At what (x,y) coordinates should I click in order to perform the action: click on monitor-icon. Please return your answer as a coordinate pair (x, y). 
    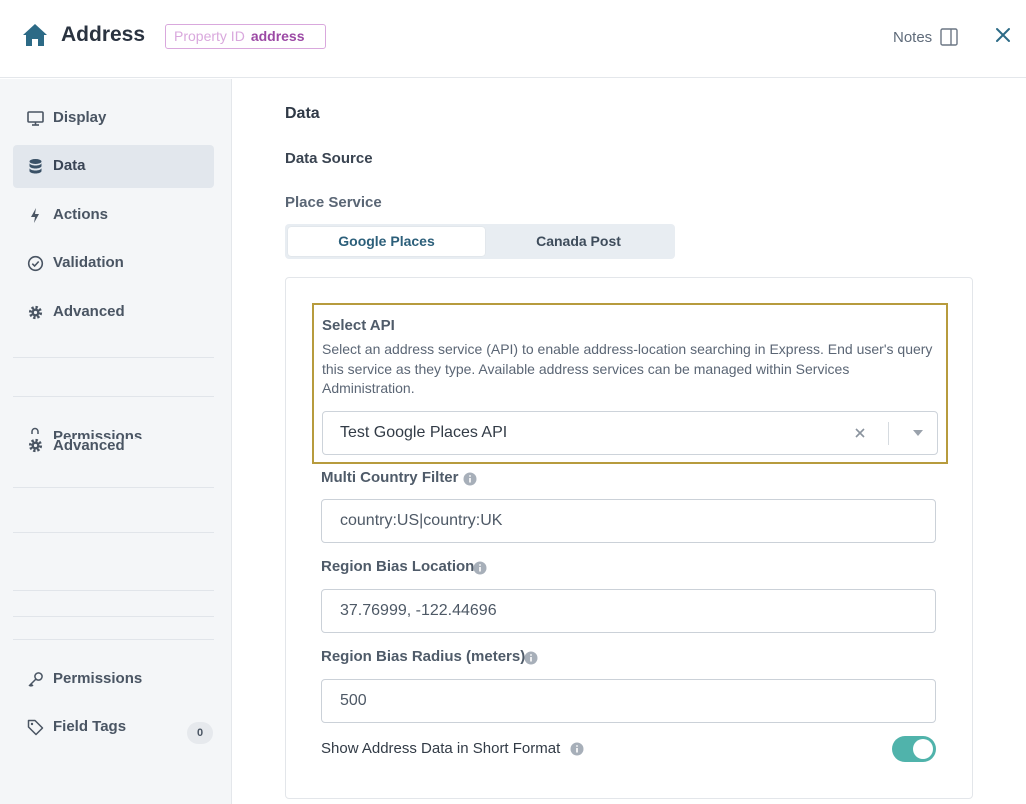
    Looking at the image, I should click on (35, 118).